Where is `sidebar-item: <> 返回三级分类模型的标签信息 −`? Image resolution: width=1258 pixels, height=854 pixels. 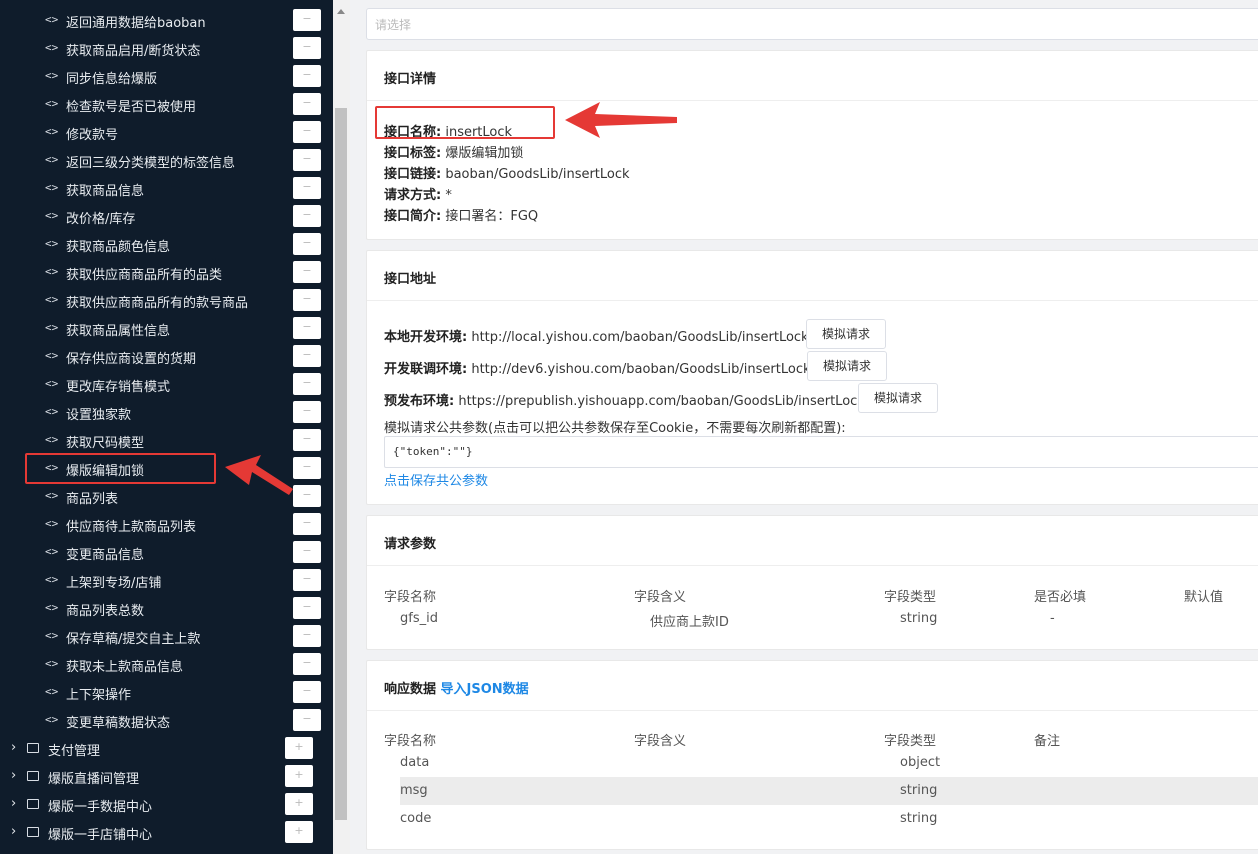 sidebar-item: <> 返回三级分类模型的标签信息 − is located at coordinates (166, 160).